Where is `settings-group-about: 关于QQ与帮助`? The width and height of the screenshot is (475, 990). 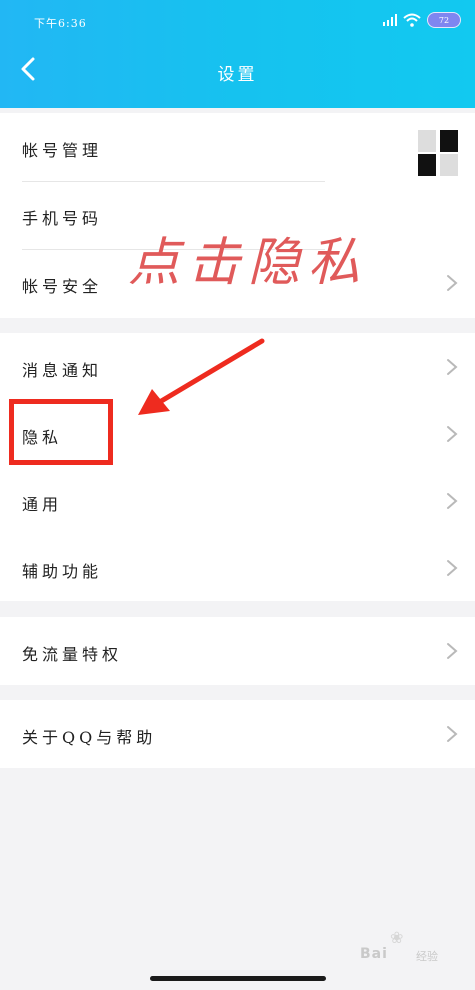
settings-group-about: 关于QQ与帮助 is located at coordinates (237, 734).